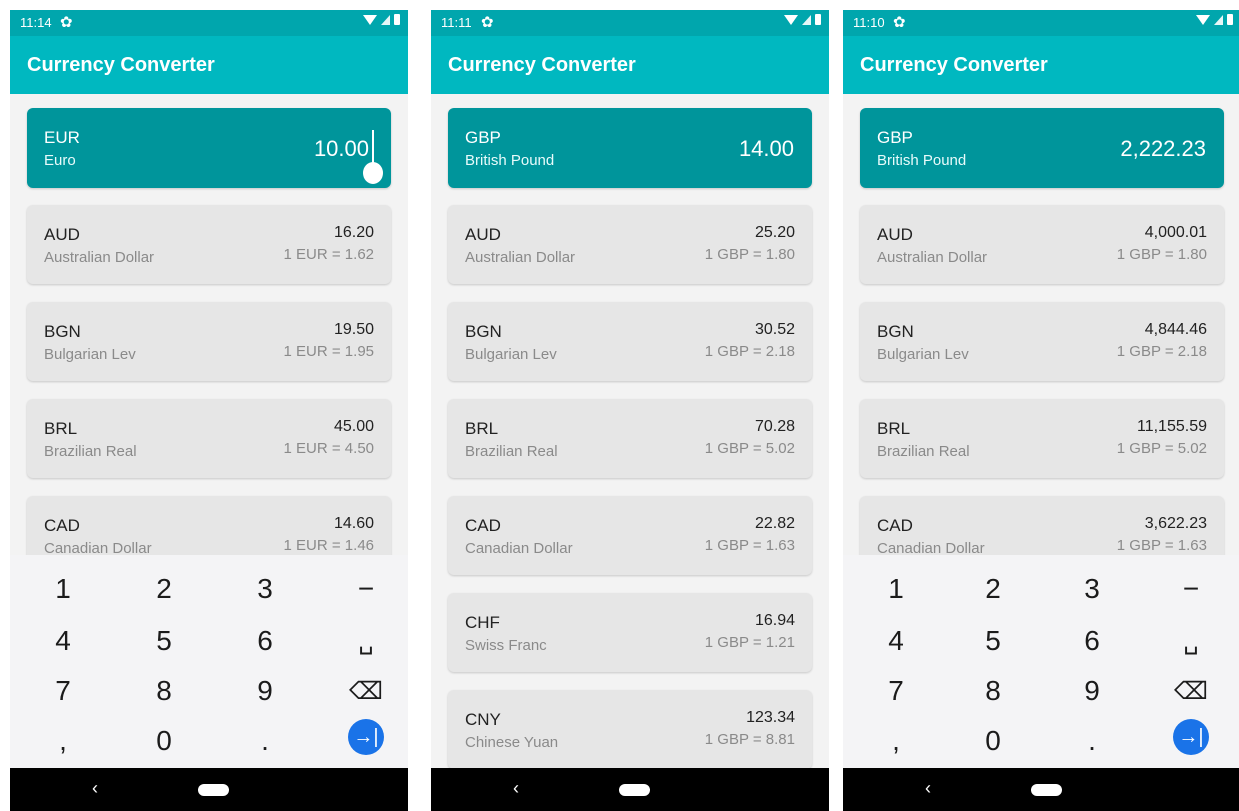  Describe the element at coordinates (766, 149) in the screenshot. I see `base-amount-input: 14.00` at that location.